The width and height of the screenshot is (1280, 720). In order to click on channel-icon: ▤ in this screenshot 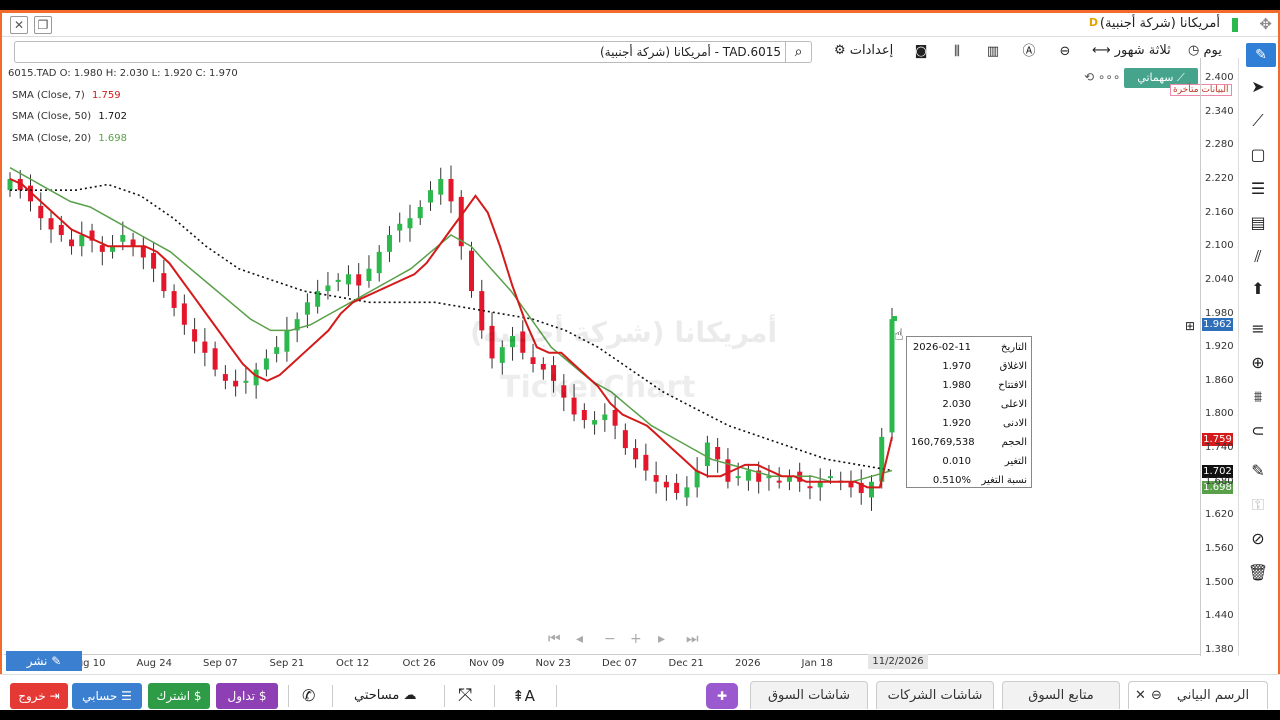, I will do `click(1258, 223)`.